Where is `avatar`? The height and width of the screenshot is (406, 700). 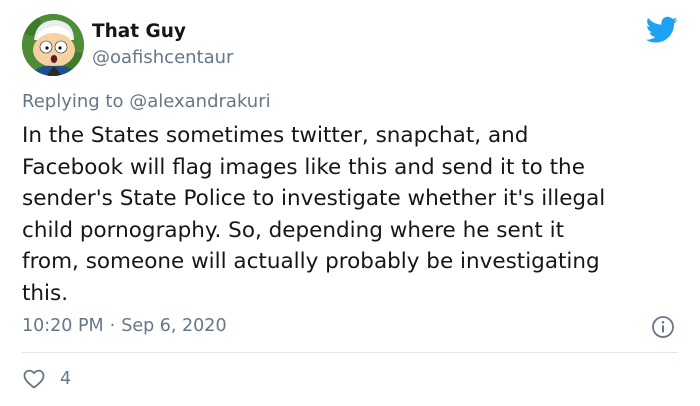 avatar is located at coordinates (53, 45).